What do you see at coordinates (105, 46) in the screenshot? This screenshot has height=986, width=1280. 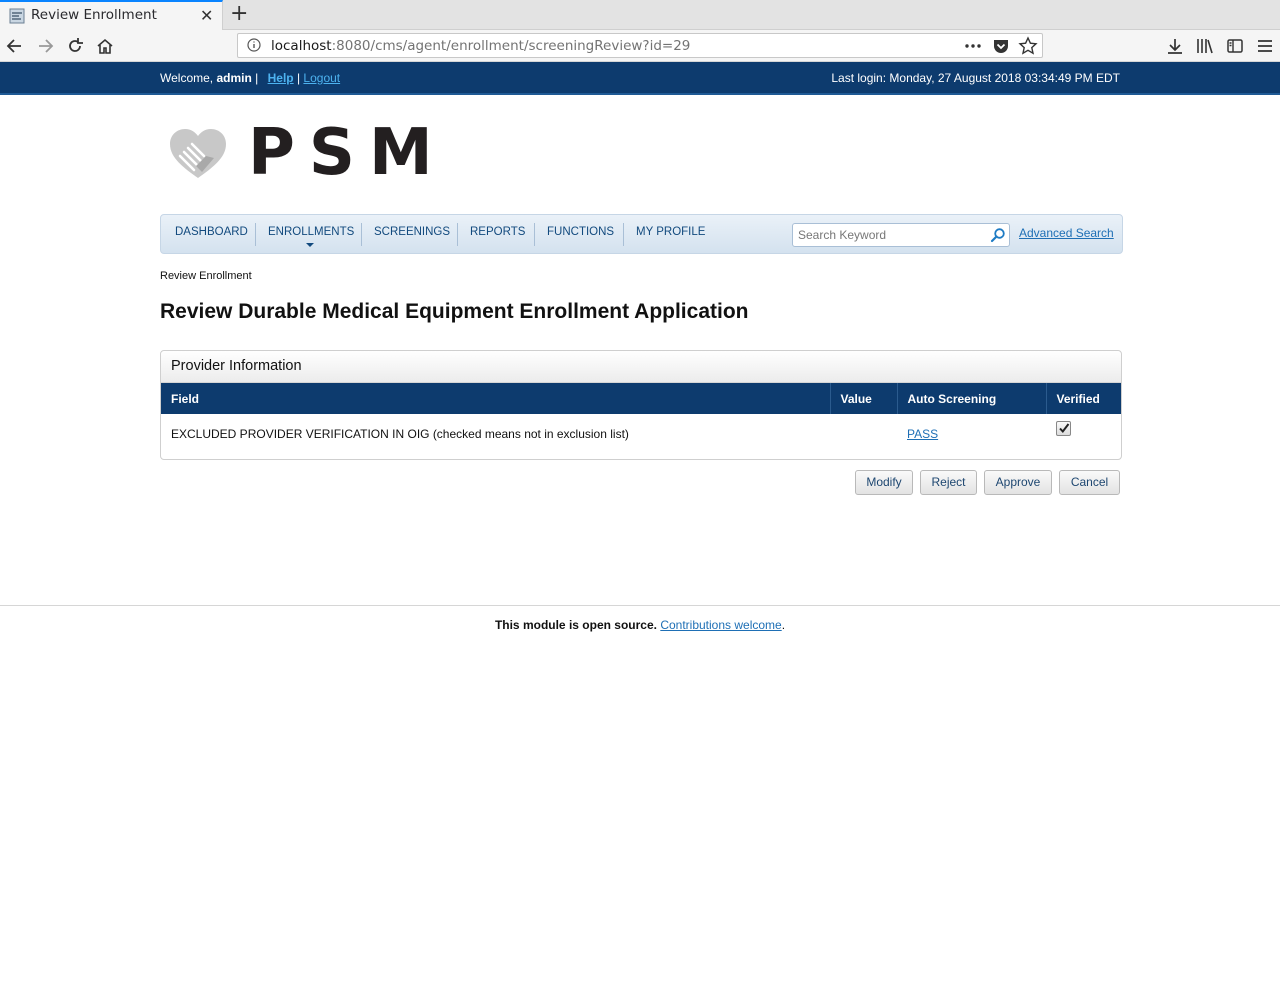 I see `home-icon` at bounding box center [105, 46].